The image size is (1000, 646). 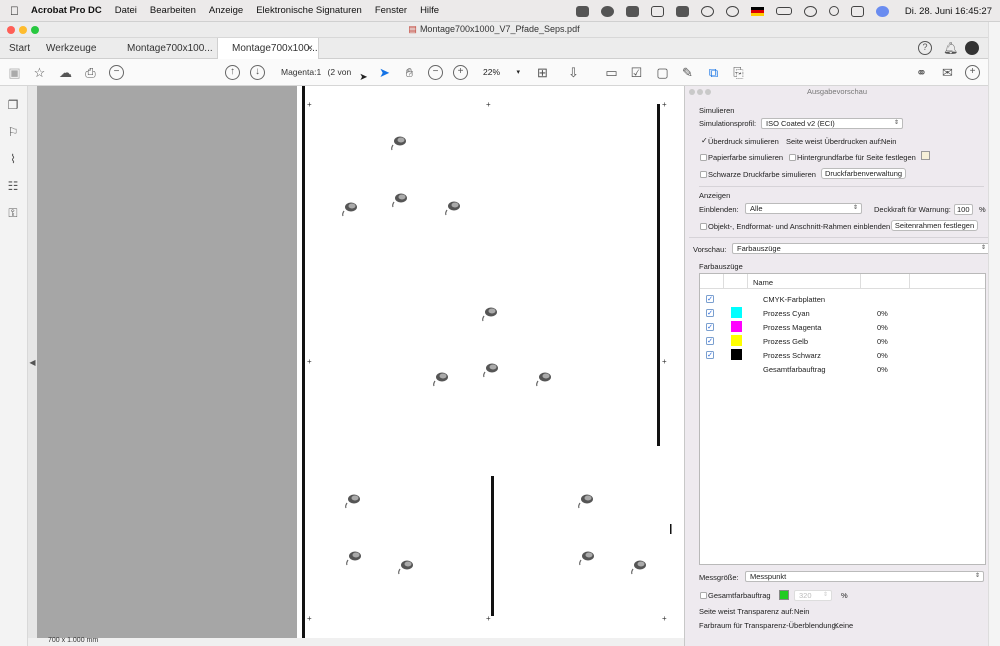 What do you see at coordinates (71, 48) in the screenshot?
I see `tab-werkzeuge: Werkzeuge` at bounding box center [71, 48].